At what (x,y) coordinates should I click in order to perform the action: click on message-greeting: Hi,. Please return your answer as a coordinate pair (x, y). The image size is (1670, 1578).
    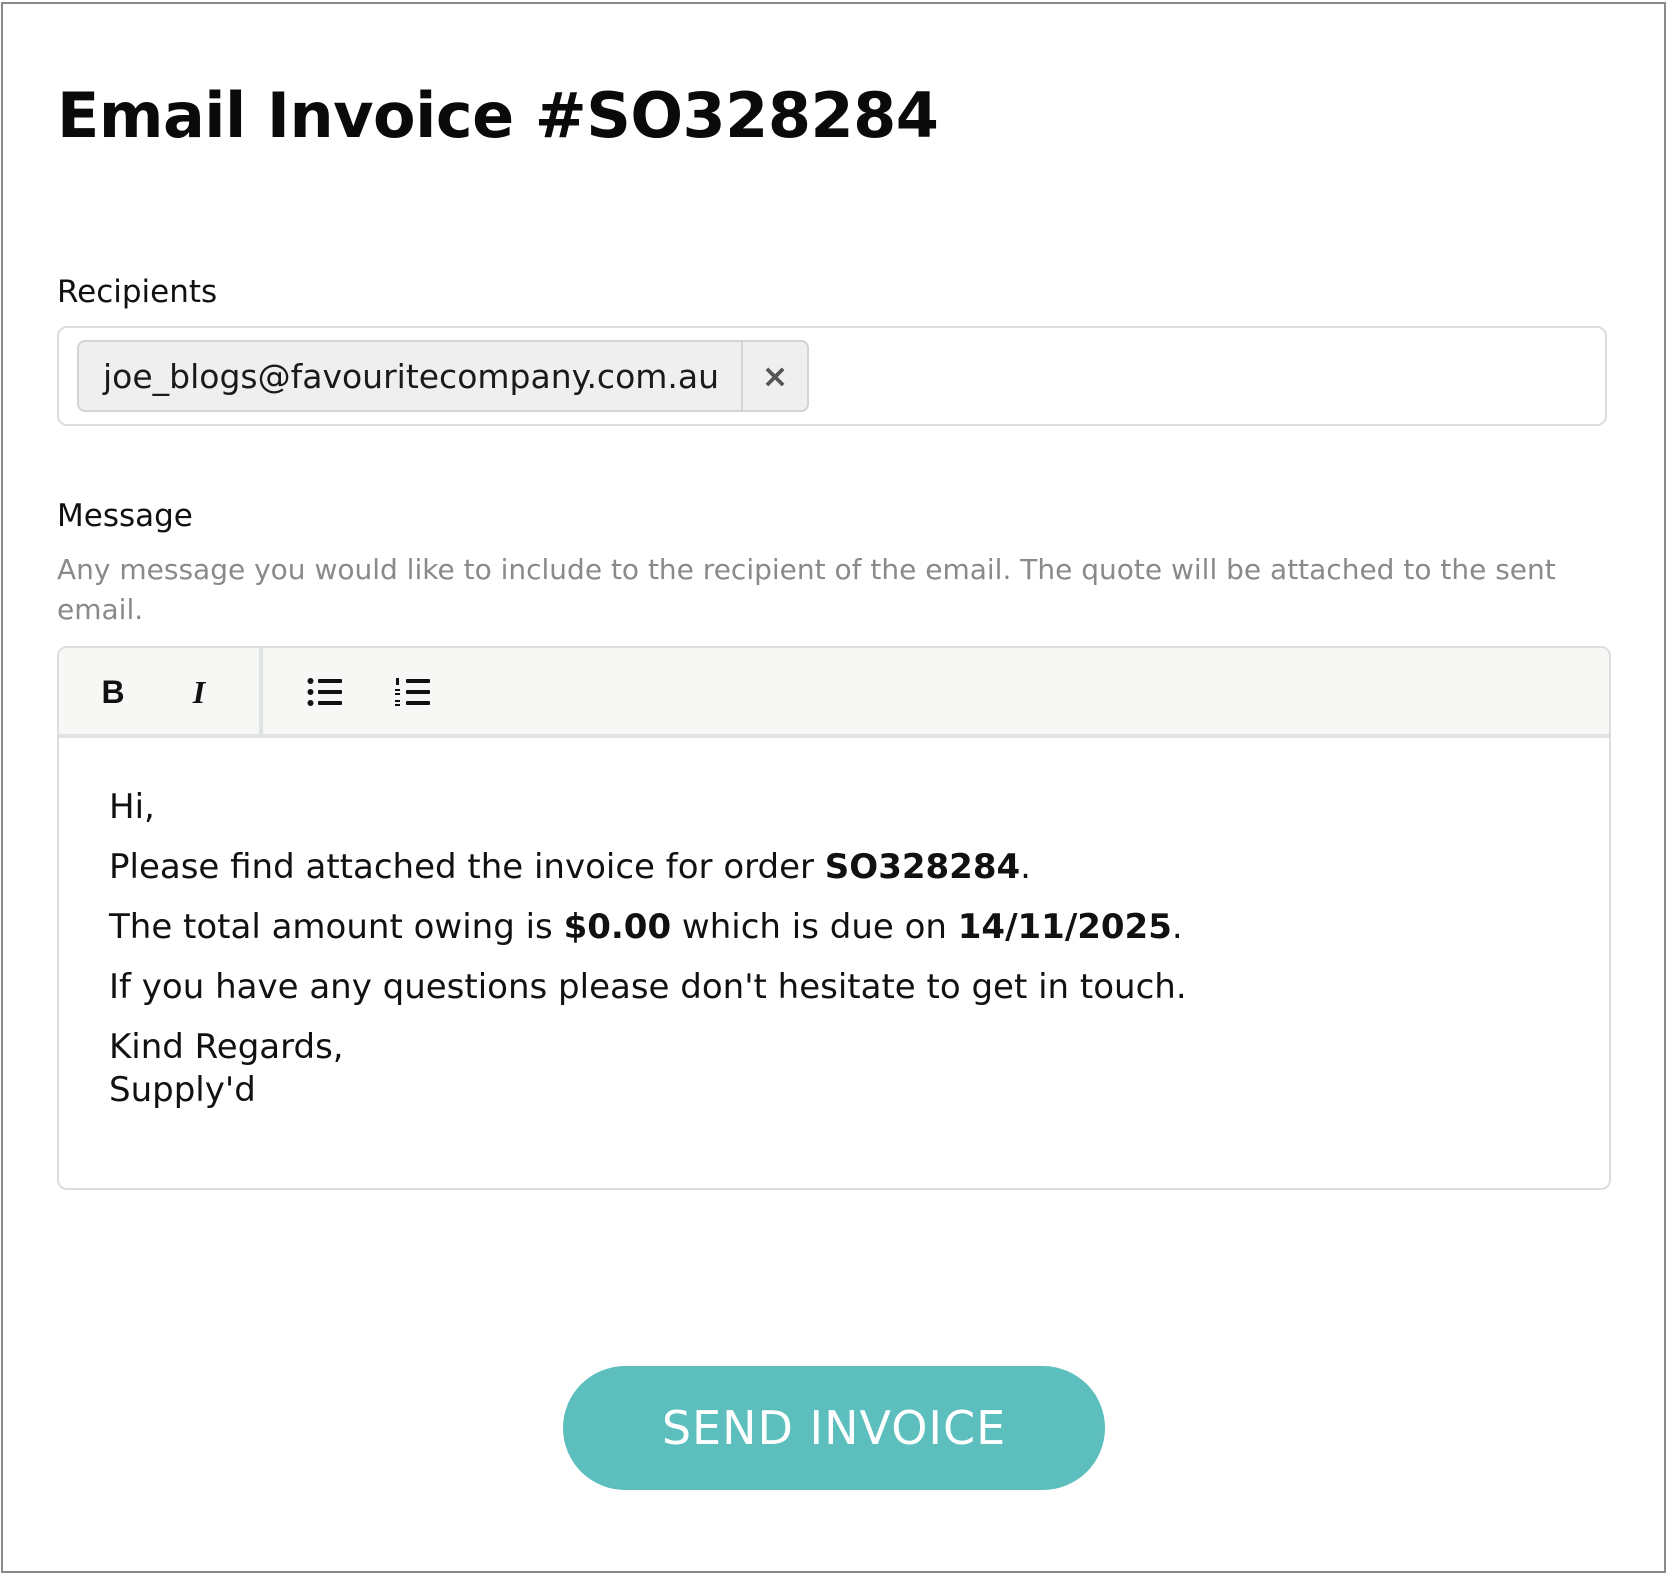
    Looking at the image, I should click on (132, 807).